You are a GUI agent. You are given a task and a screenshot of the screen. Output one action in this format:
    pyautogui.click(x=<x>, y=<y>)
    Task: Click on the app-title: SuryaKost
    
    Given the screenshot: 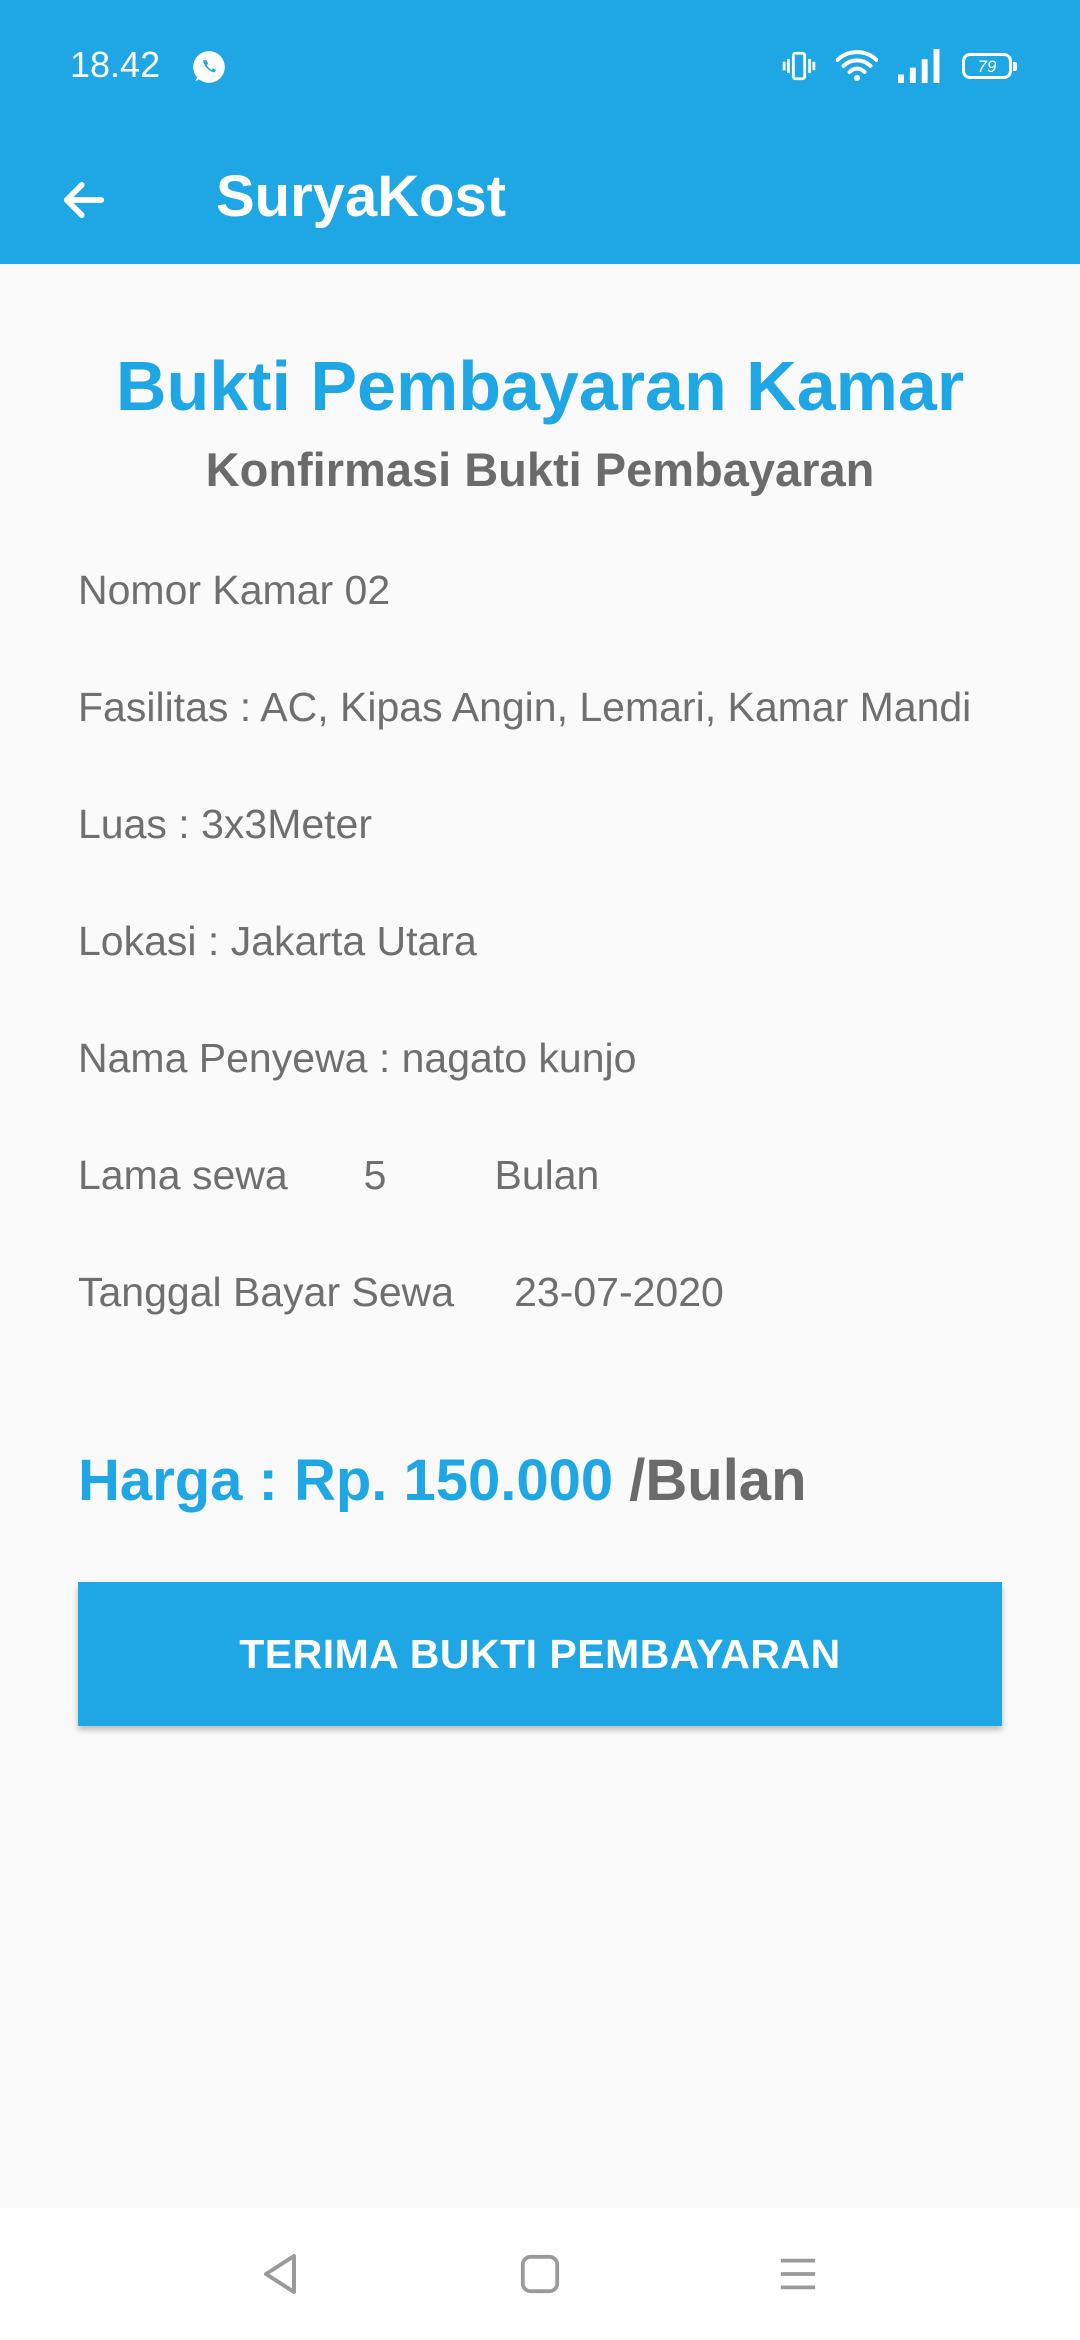 What is the action you would take?
    pyautogui.click(x=361, y=196)
    